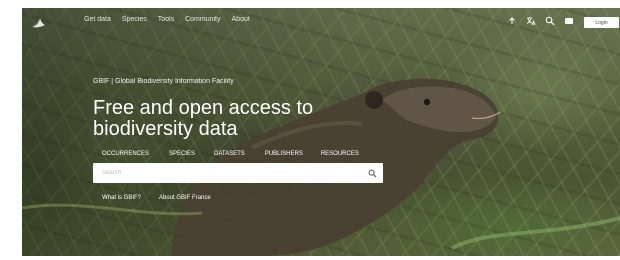 The height and width of the screenshot is (260, 620). What do you see at coordinates (241, 19) in the screenshot?
I see `nav-link-about: About` at bounding box center [241, 19].